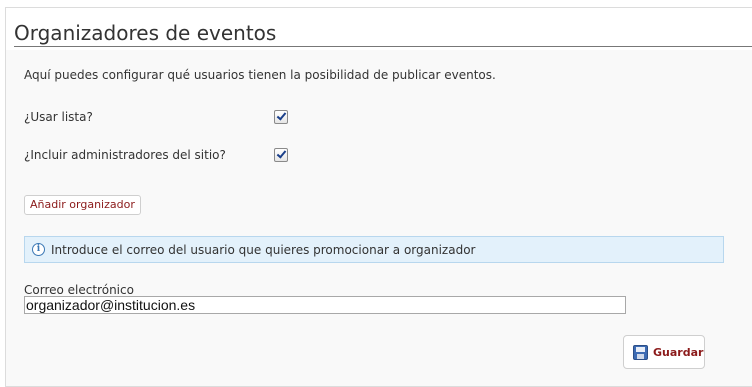 This screenshot has width=752, height=387. I want to click on floppy-disk-icon, so click(640, 352).